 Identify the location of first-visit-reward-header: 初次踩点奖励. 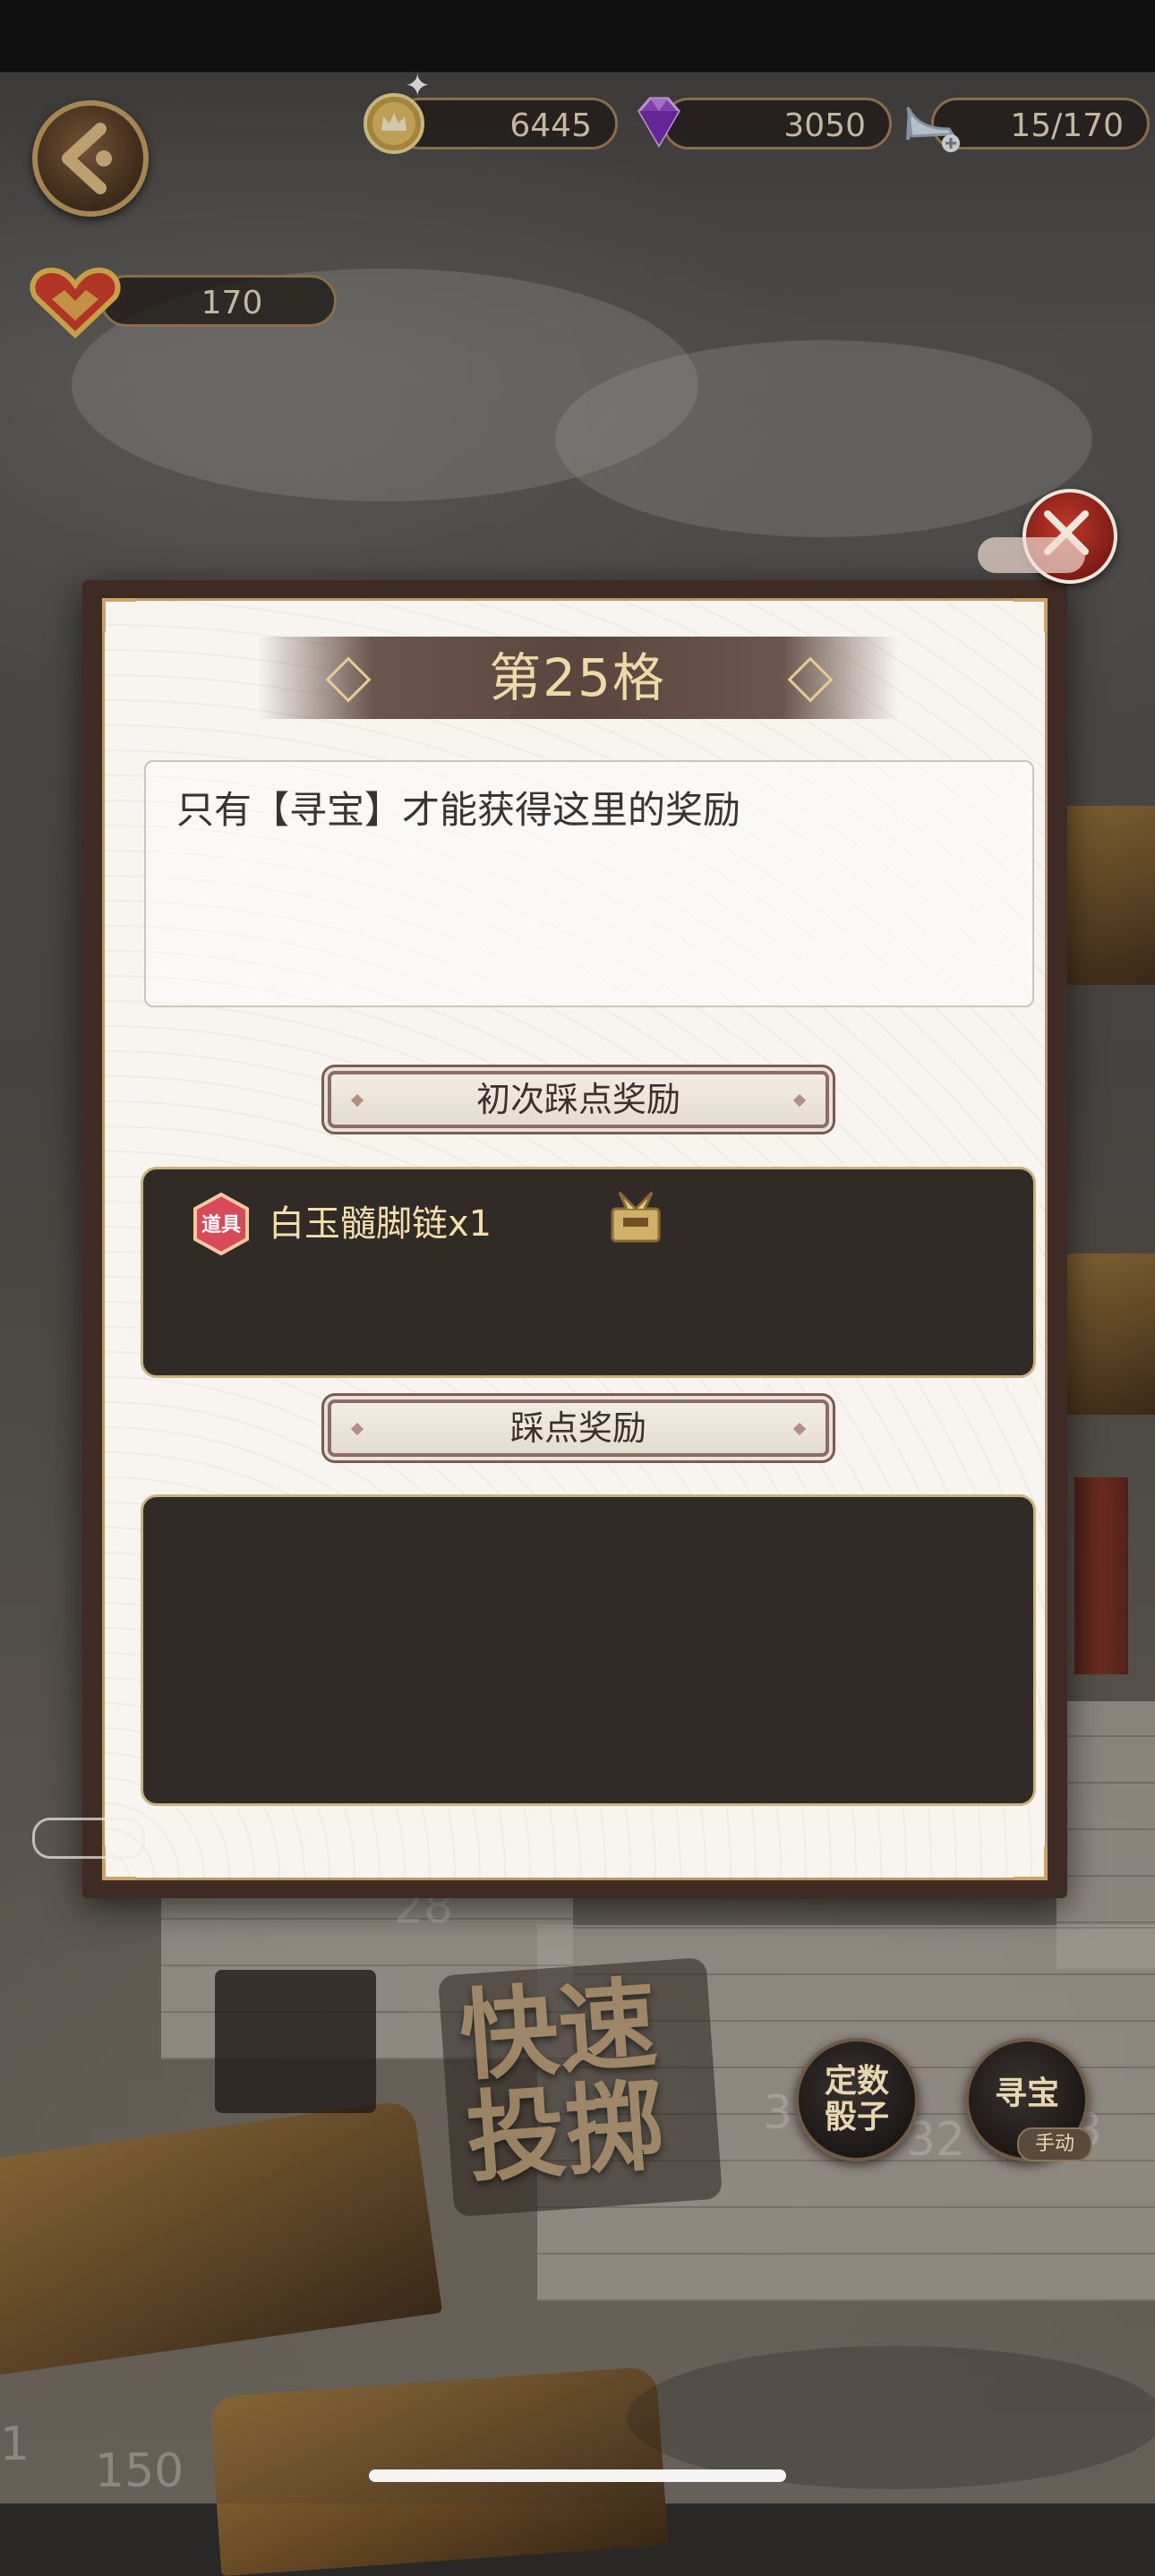
(578, 1099).